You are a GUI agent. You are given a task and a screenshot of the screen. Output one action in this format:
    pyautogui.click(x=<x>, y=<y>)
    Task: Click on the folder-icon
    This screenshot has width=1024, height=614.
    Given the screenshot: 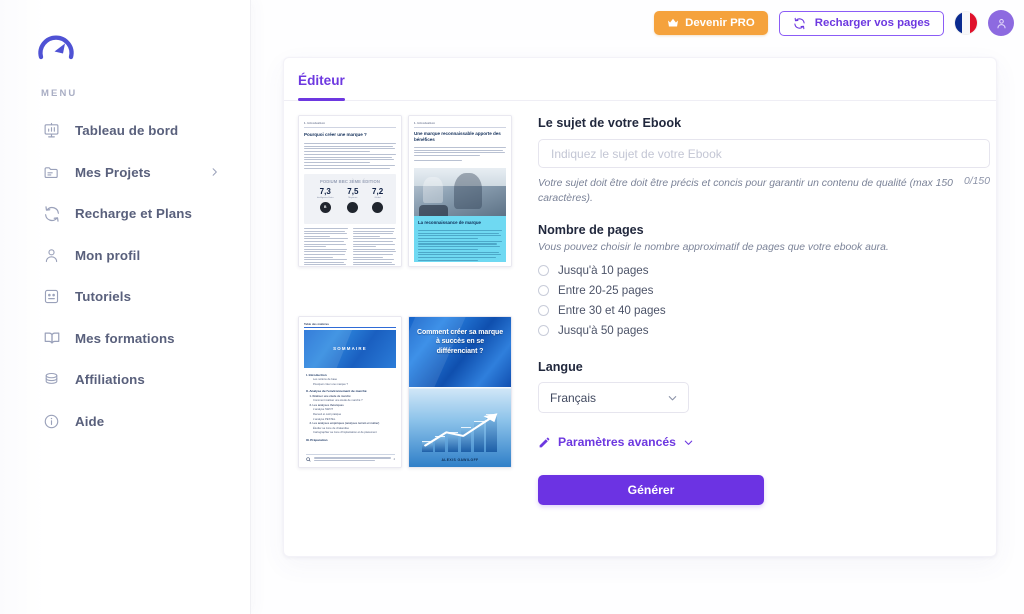 What is the action you would take?
    pyautogui.click(x=51, y=172)
    